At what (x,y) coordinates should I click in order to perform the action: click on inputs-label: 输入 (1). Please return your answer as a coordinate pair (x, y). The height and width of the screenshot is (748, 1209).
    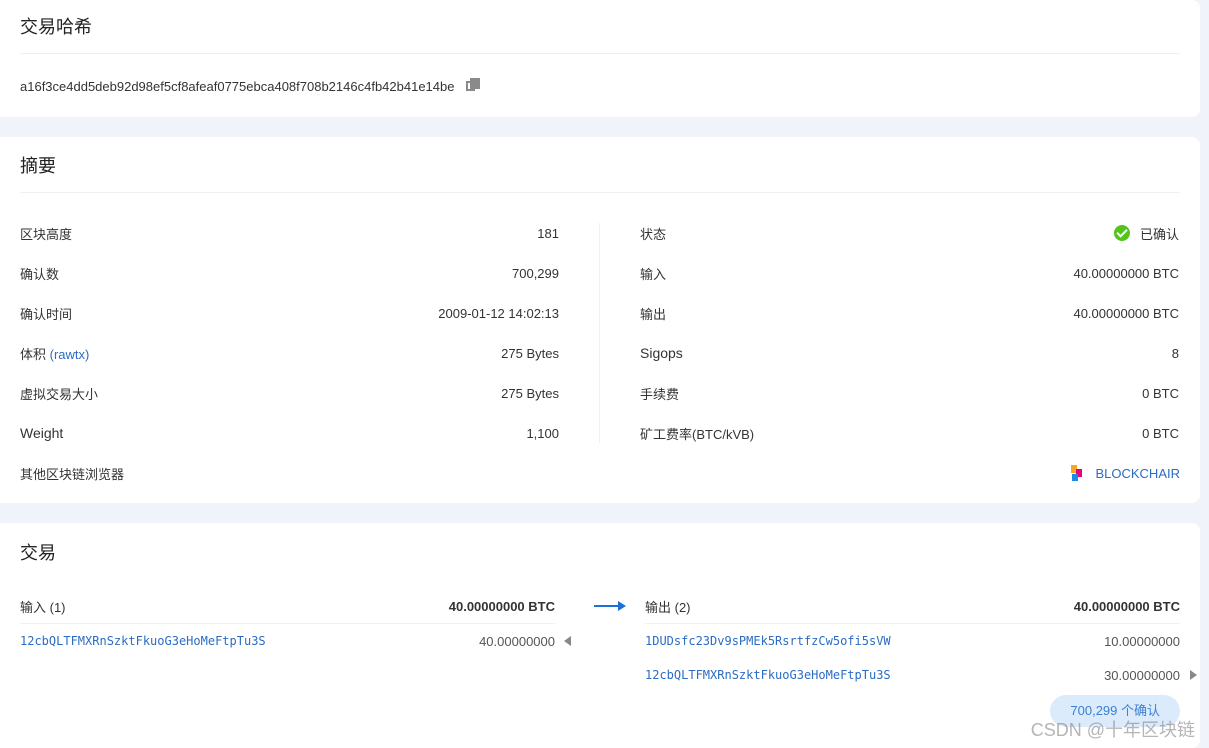
    Looking at the image, I should click on (43, 607).